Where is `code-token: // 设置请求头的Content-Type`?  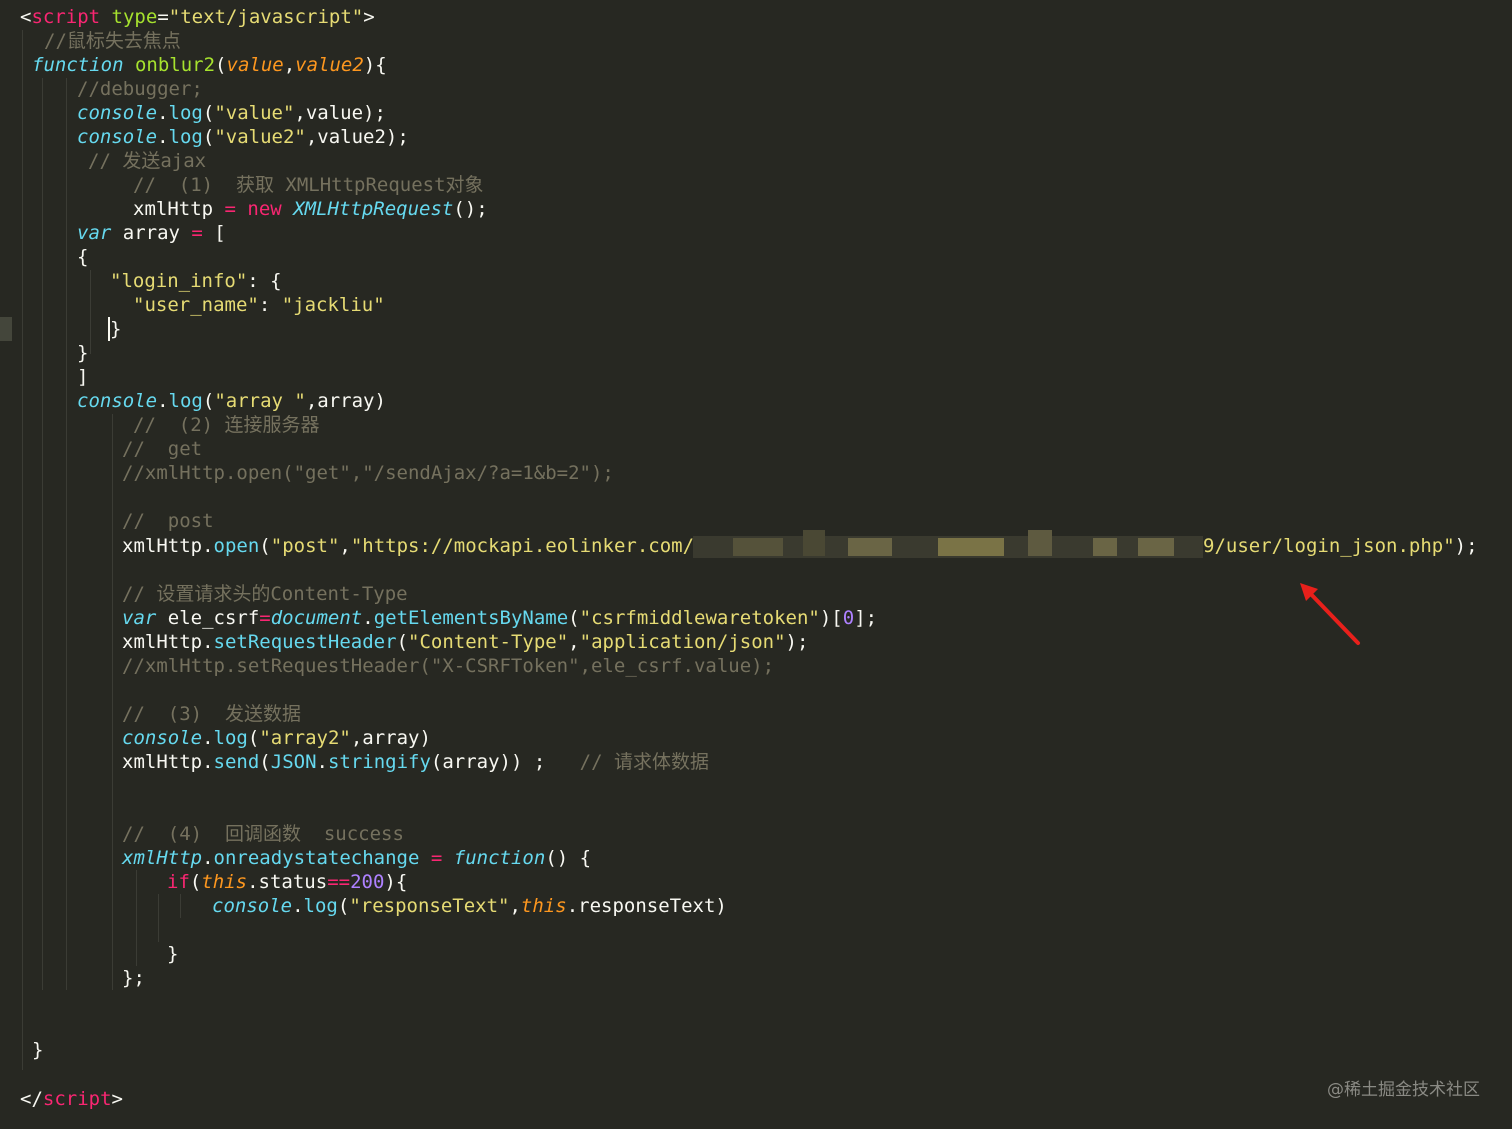 code-token: // 设置请求头的Content-Type is located at coordinates (265, 594).